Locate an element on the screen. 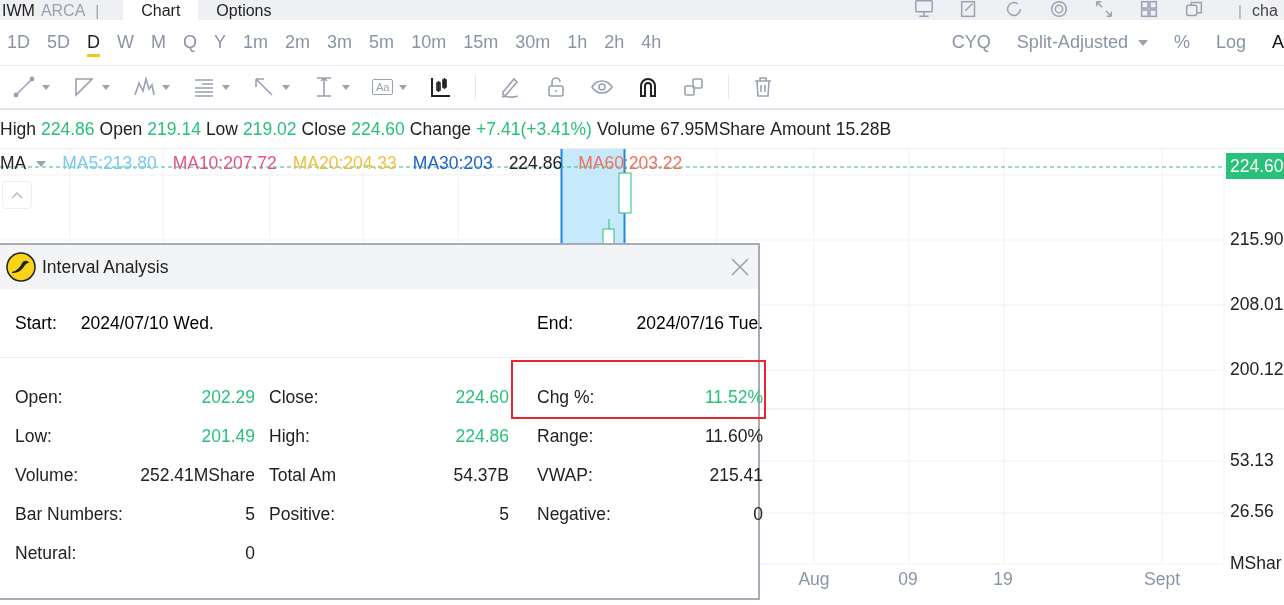 This screenshot has height=605, width=1284. moving-average-value: MA20:204.33 is located at coordinates (344, 163).